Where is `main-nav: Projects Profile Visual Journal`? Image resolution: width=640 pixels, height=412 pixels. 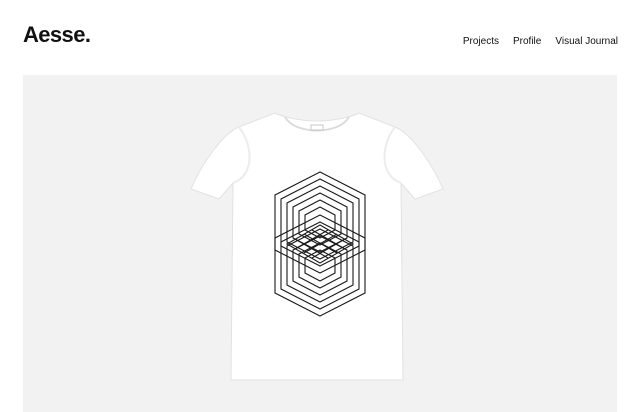 main-nav: Projects Profile Visual Journal is located at coordinates (540, 42).